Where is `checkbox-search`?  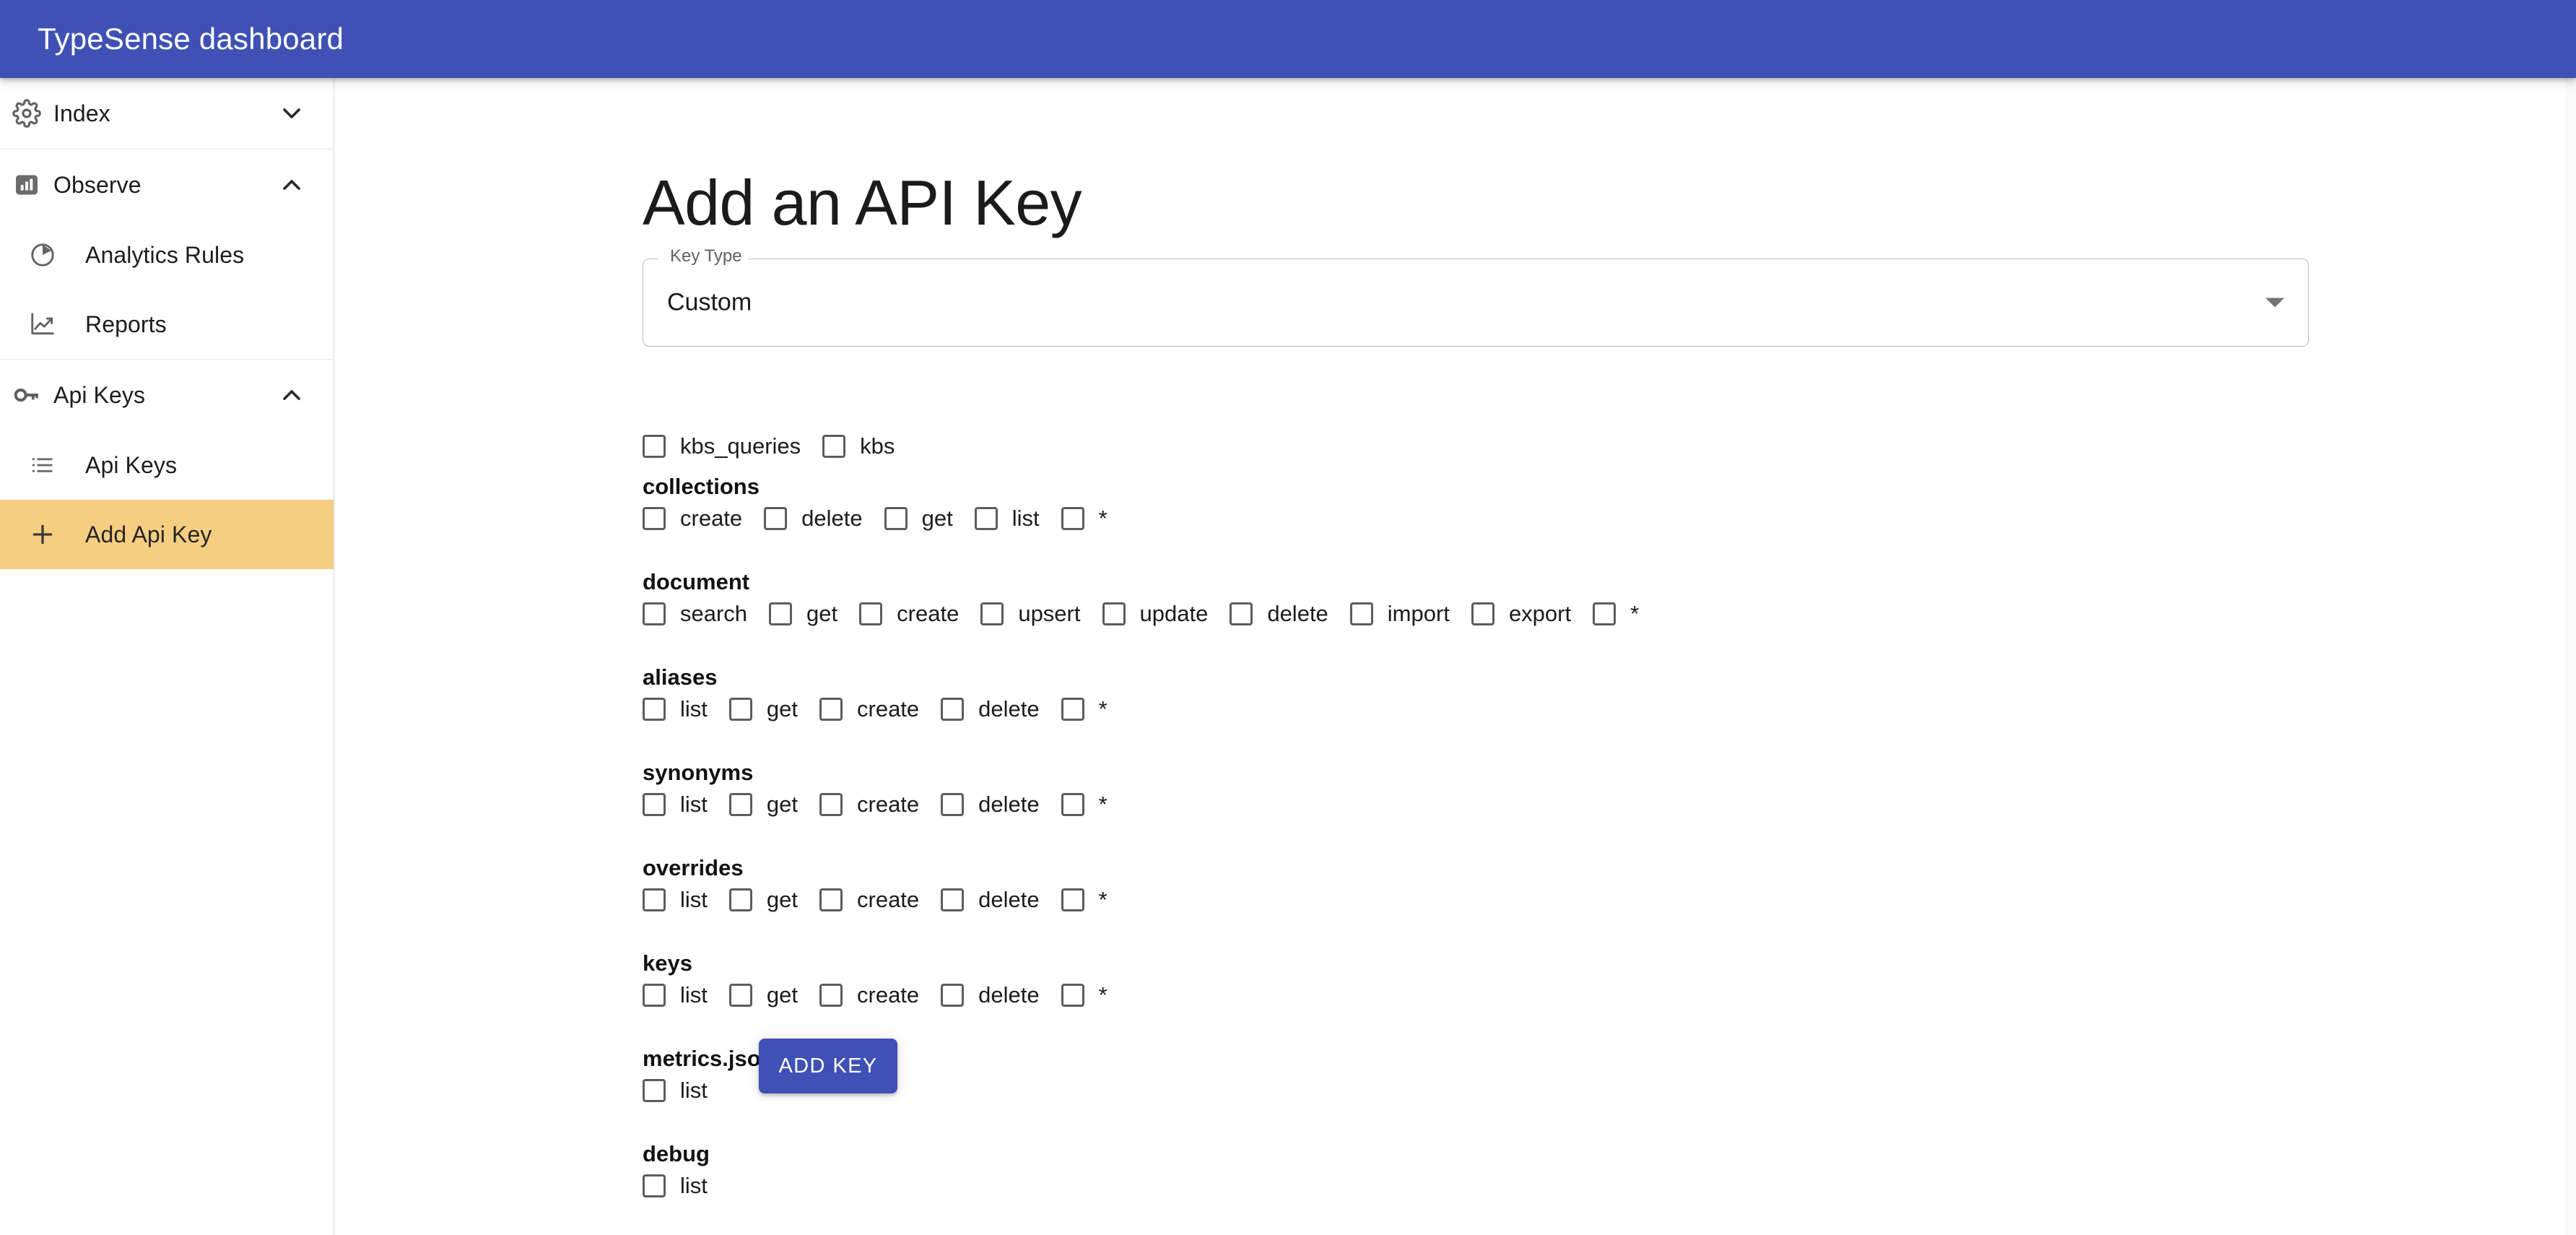
checkbox-search is located at coordinates (654, 613).